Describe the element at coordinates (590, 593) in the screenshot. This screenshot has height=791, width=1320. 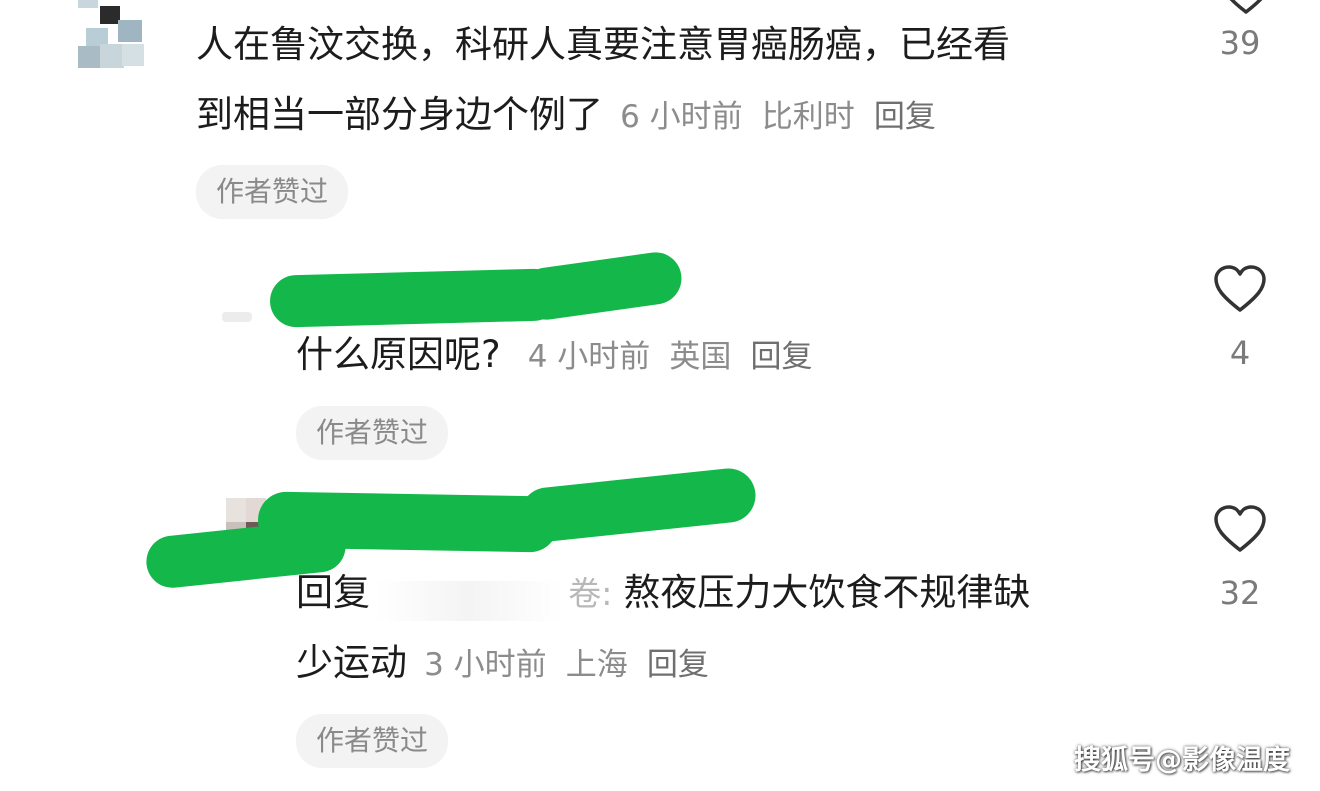
I see `quoted-username-tail: 卷:` at that location.